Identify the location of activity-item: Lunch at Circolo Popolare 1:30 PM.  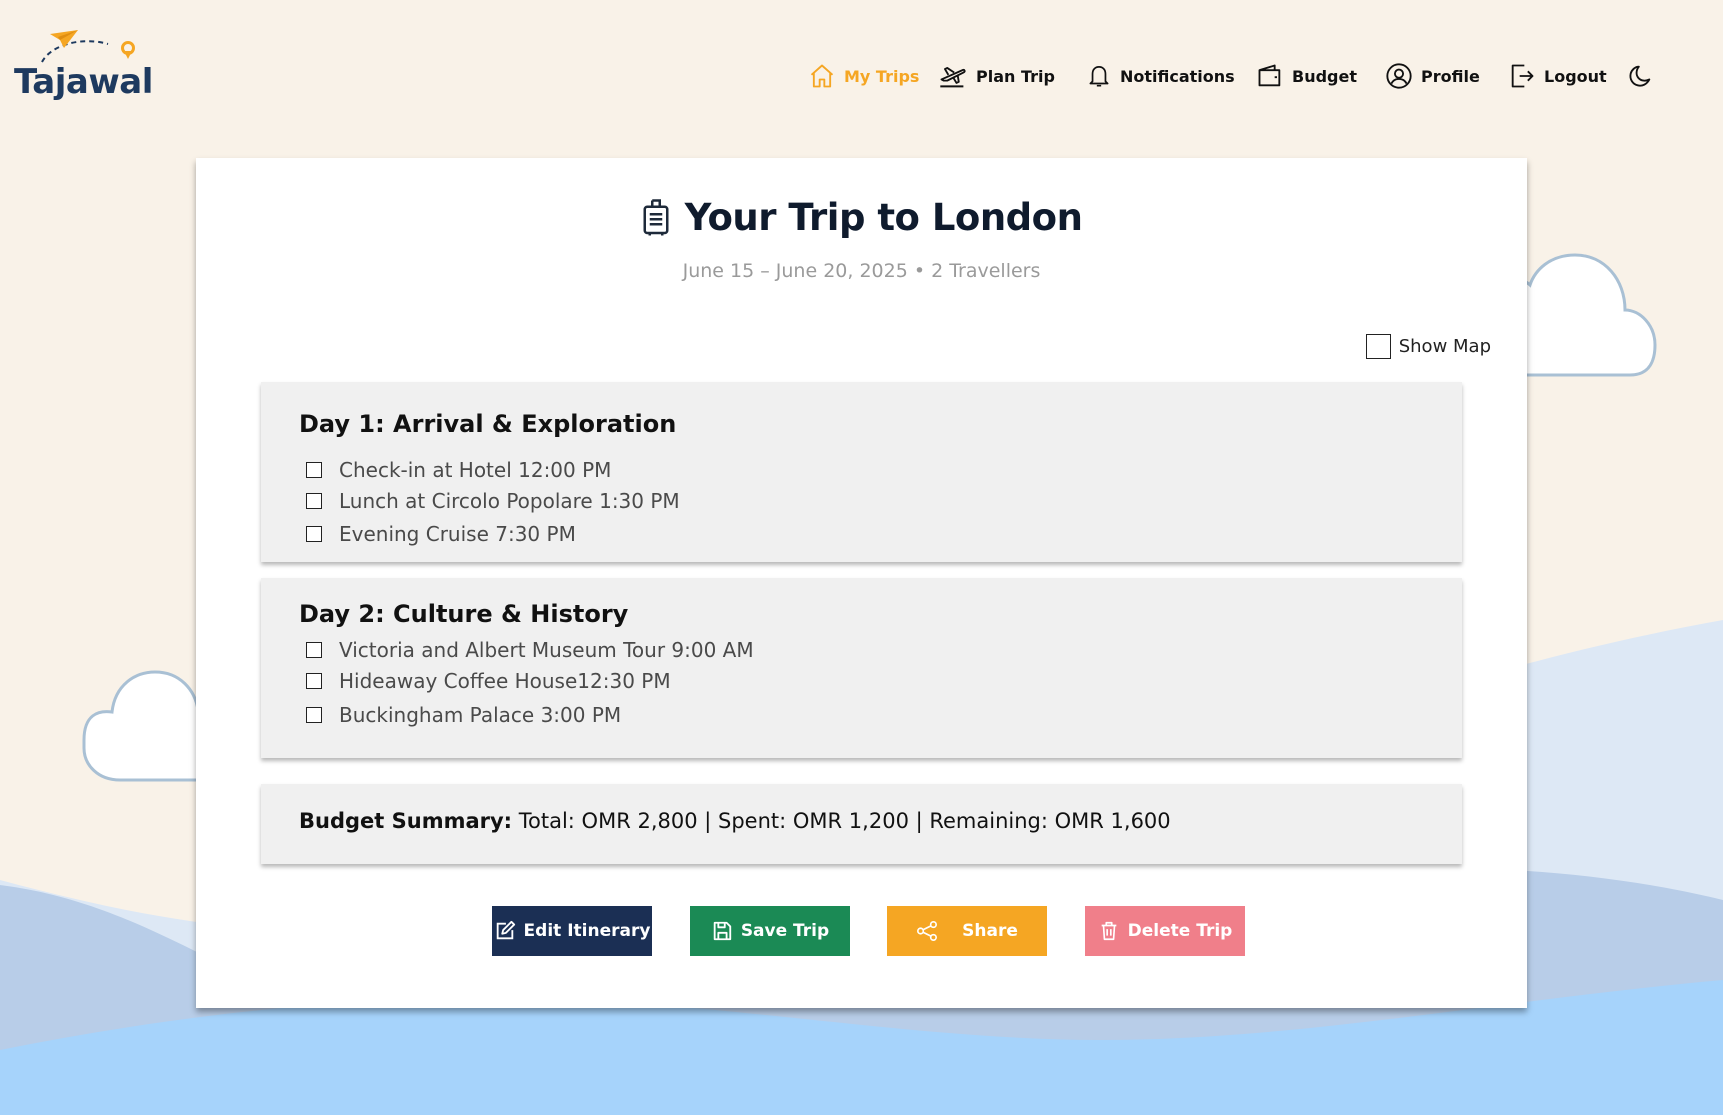
(493, 501).